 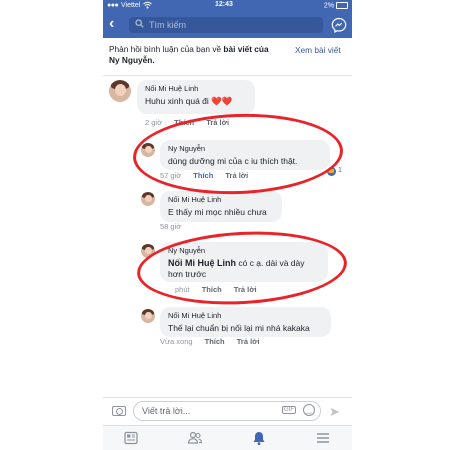 I want to click on search-input: Tìm kiếm, so click(x=226, y=25).